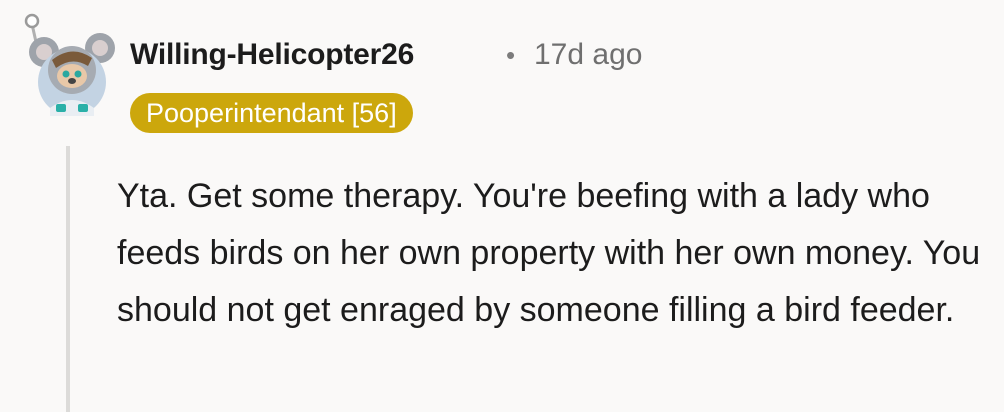  I want to click on user-flair-badge: Pooperintendant [56], so click(271, 113).